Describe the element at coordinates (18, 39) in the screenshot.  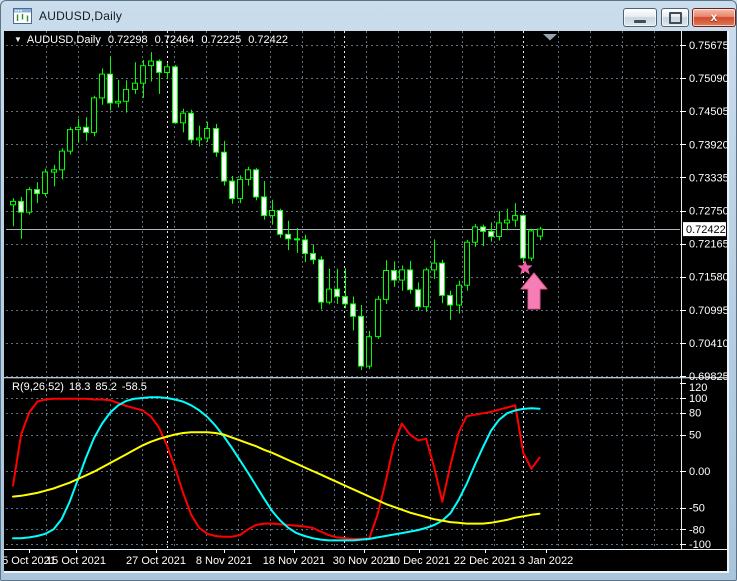
I see `symbol-dropdown-icon: ▼` at that location.